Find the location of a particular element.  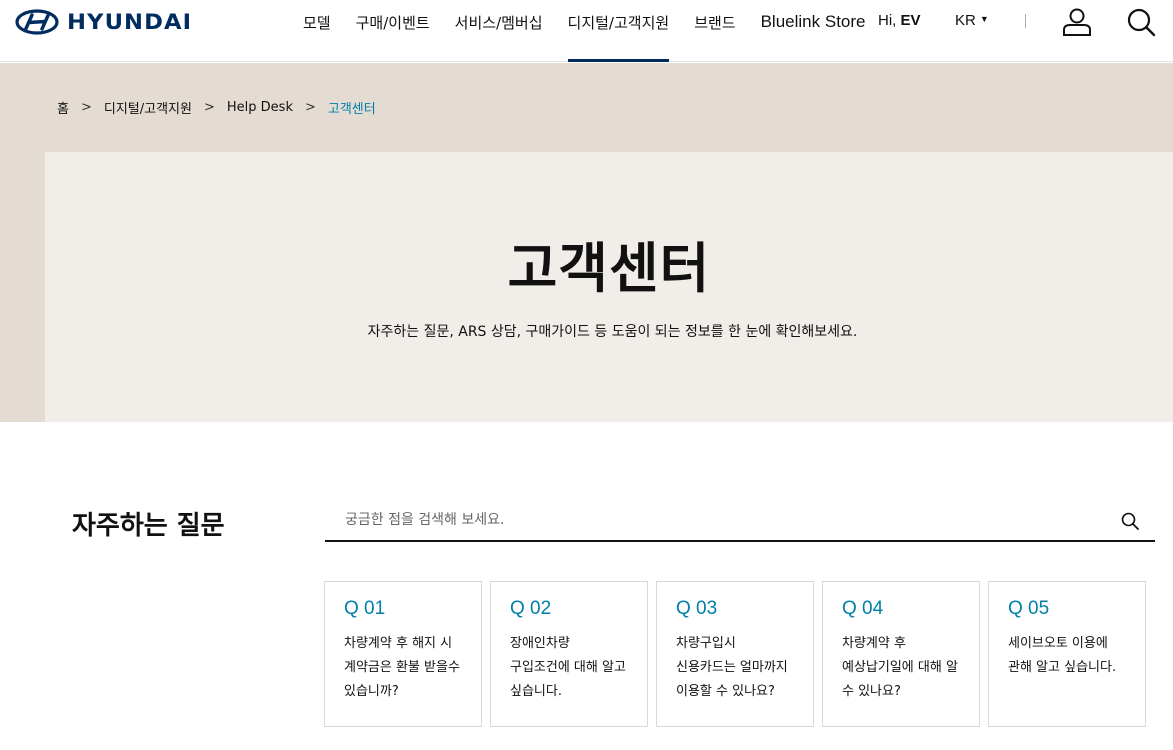

nav-item-purchase-events: 구매/이벤트 is located at coordinates (393, 31).